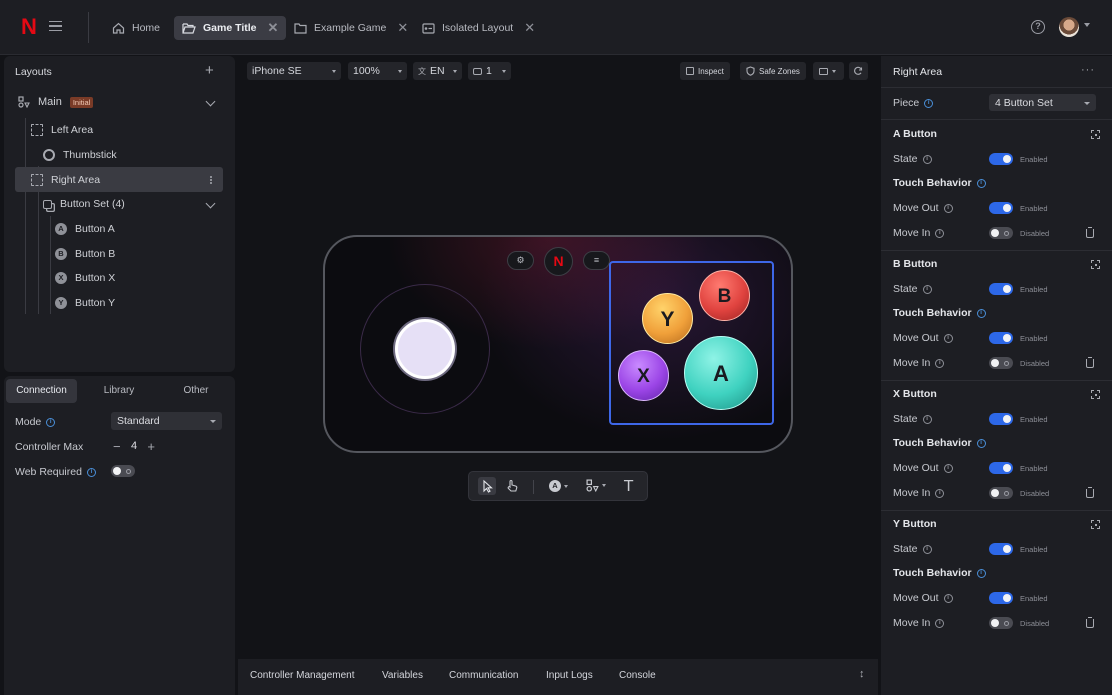 Image resolution: width=1112 pixels, height=695 pixels. Describe the element at coordinates (402, 675) in the screenshot. I see `tab-variables: Variables` at that location.